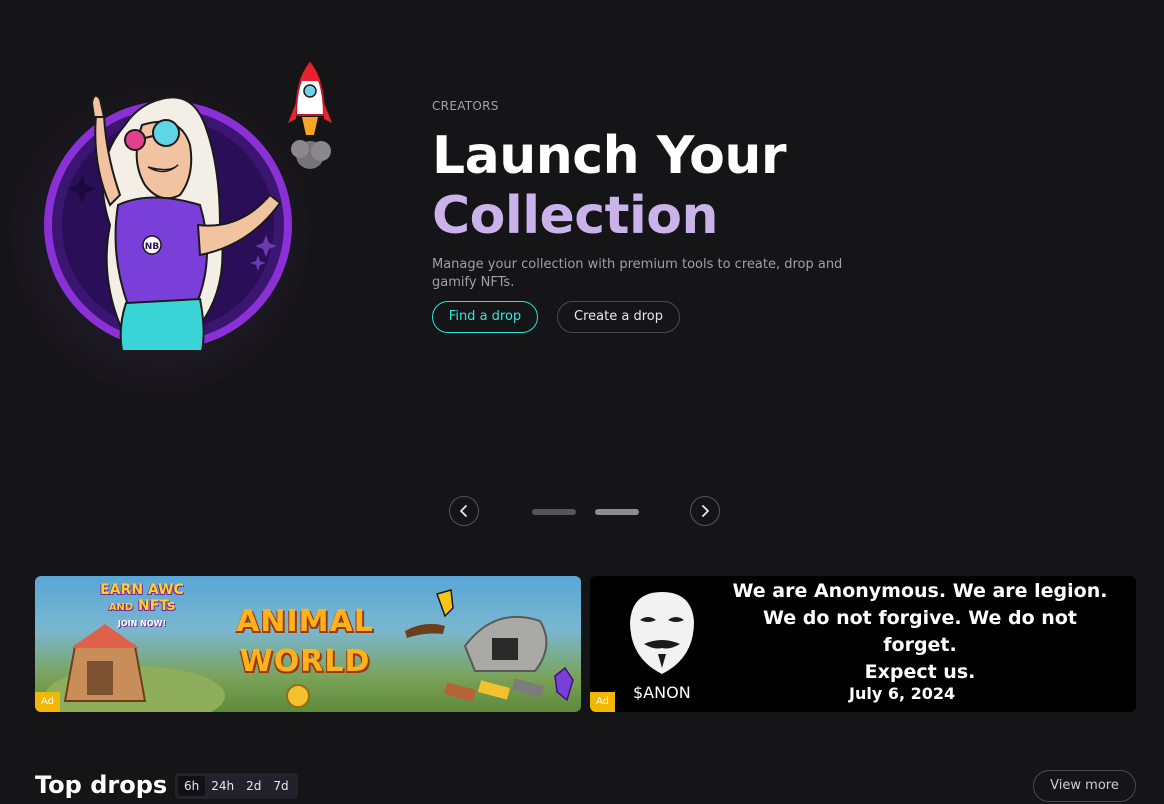 The height and width of the screenshot is (804, 1164). What do you see at coordinates (575, 216) in the screenshot?
I see `hero-title-line2: Collection` at bounding box center [575, 216].